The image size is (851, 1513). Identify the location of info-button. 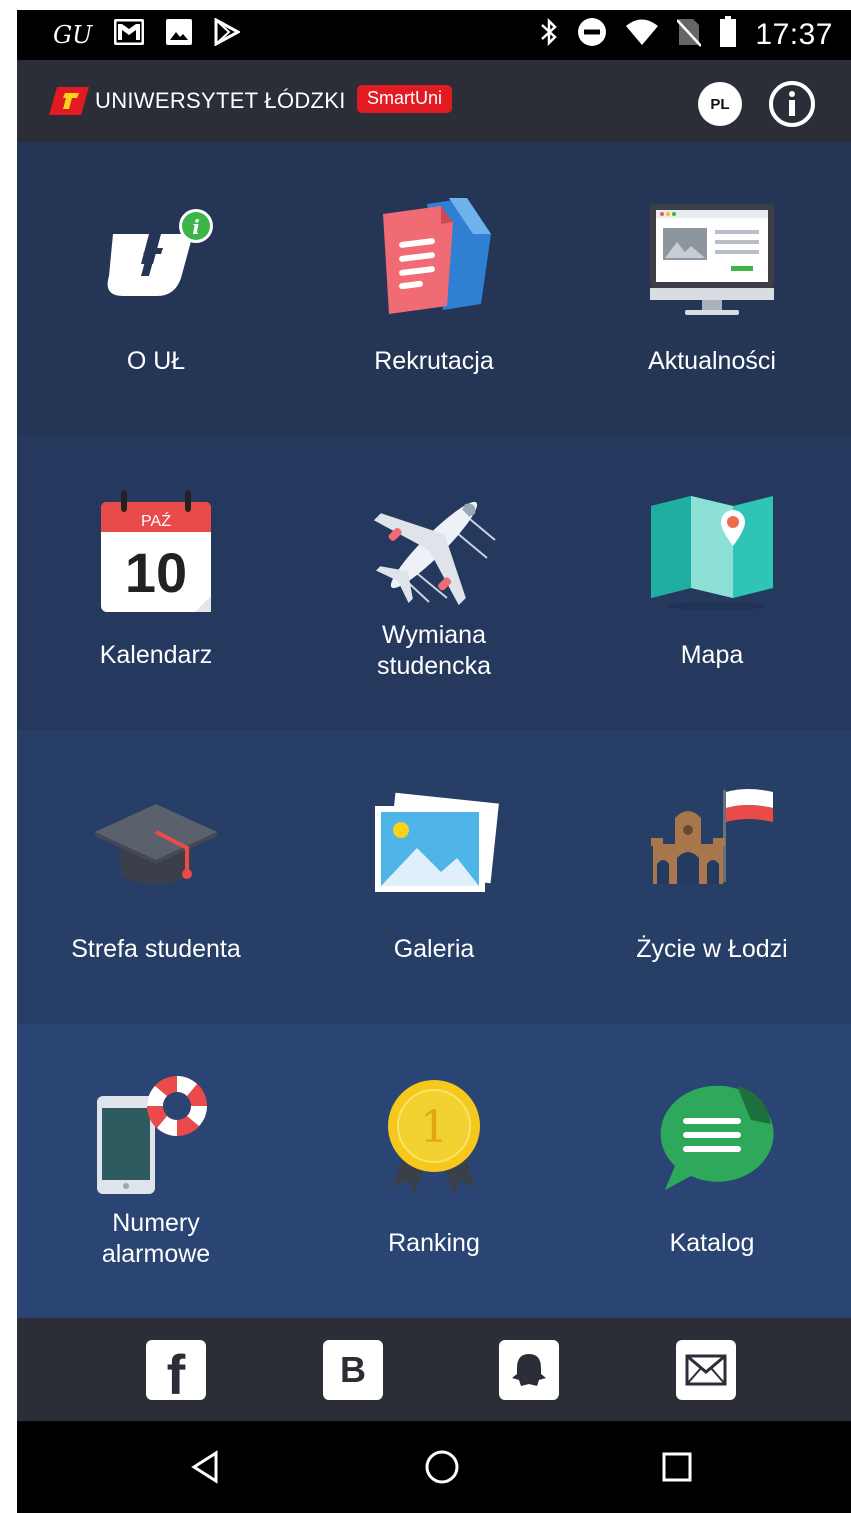
(792, 104).